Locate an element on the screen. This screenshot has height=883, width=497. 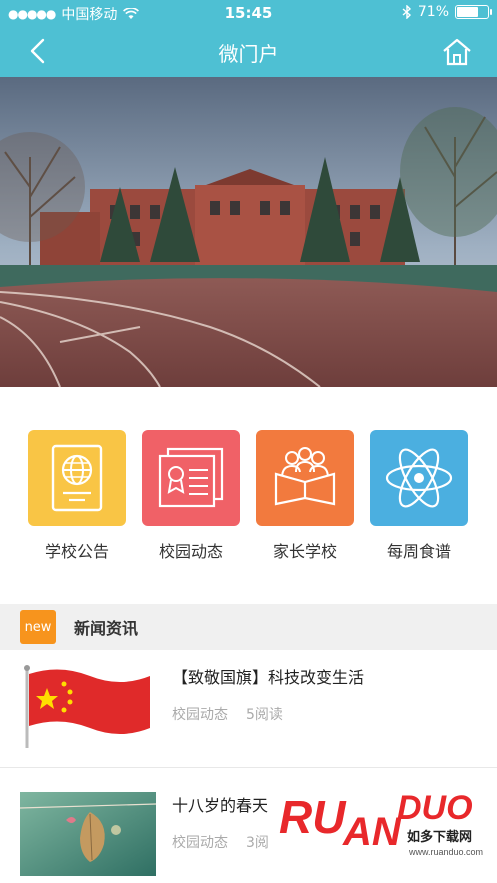
menu-item-campus-news: 校园动态 is located at coordinates (191, 496).